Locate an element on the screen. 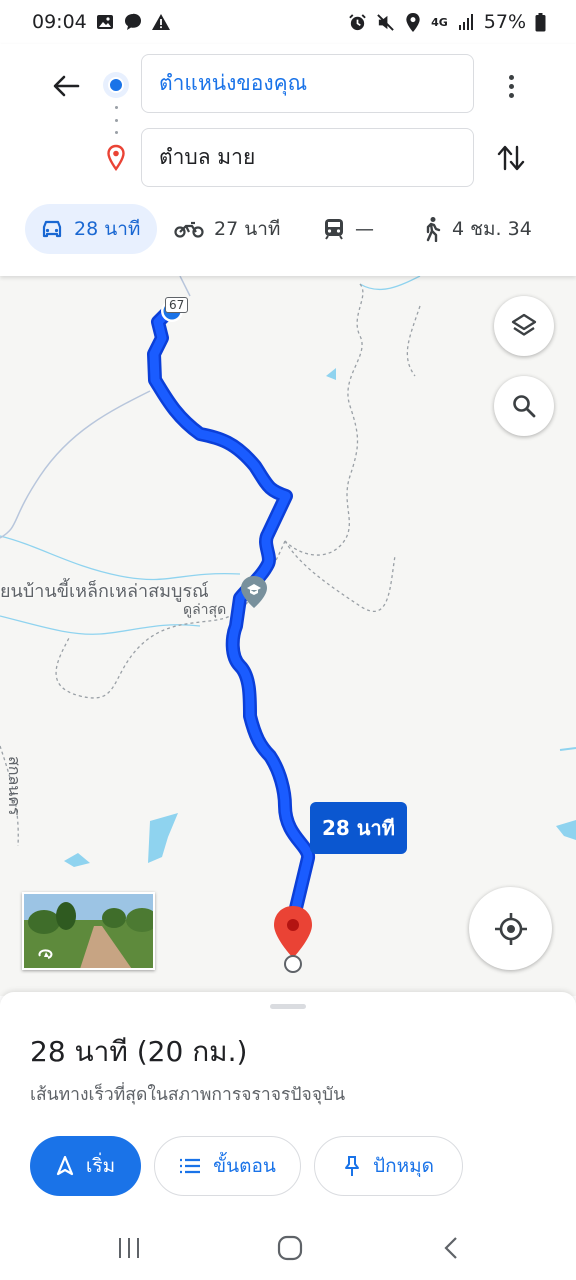 This screenshot has height=1280, width=576. layers-button is located at coordinates (524, 326).